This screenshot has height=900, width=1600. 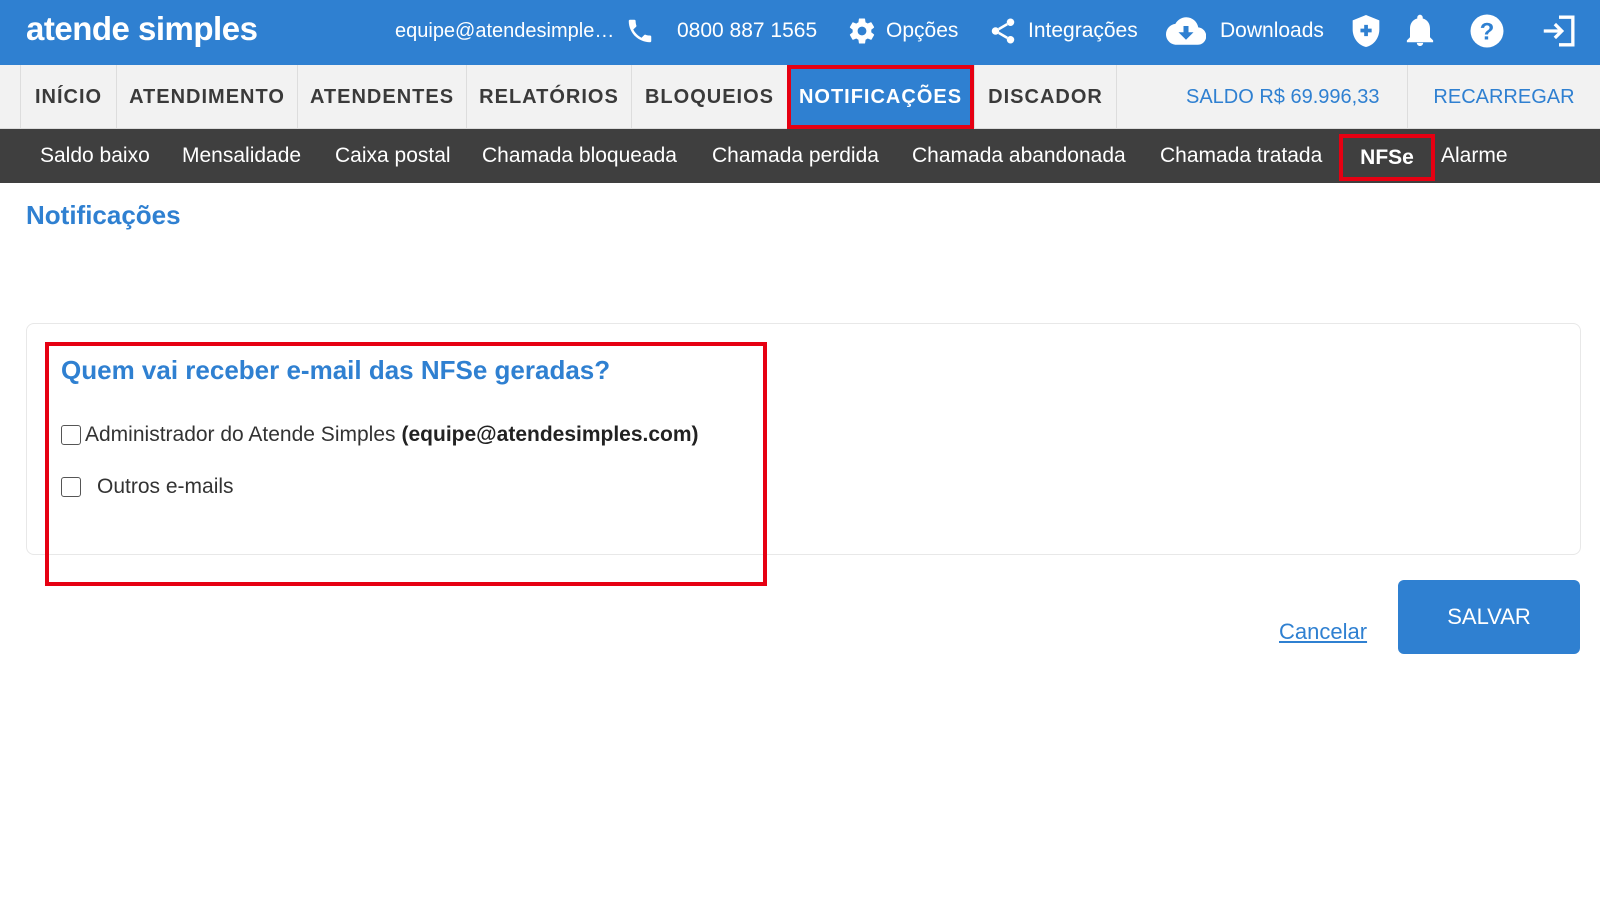 I want to click on shield-icon, so click(x=1366, y=31).